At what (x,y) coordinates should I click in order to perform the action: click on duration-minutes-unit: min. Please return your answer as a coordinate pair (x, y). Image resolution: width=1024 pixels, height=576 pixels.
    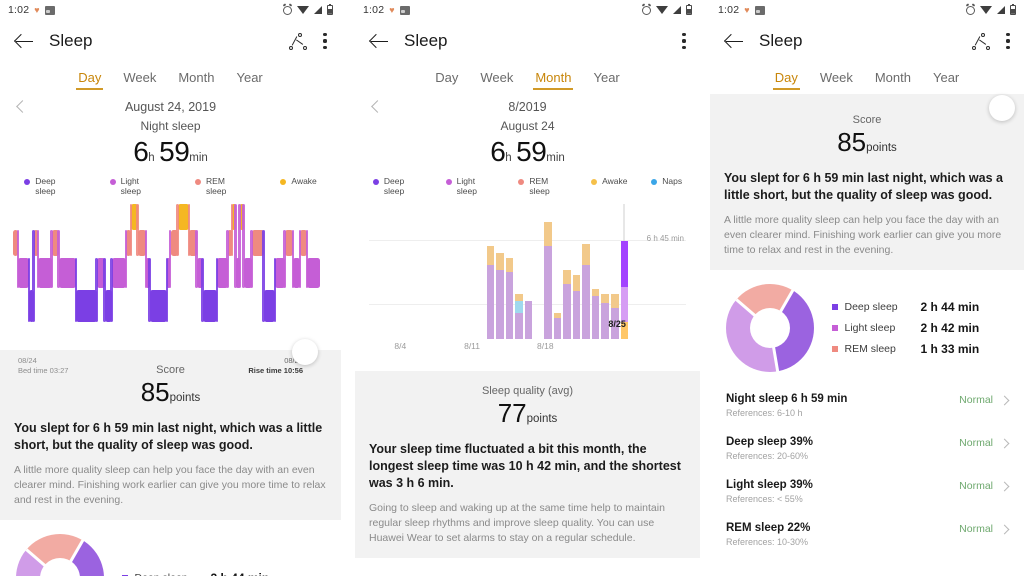
    Looking at the image, I should click on (198, 158).